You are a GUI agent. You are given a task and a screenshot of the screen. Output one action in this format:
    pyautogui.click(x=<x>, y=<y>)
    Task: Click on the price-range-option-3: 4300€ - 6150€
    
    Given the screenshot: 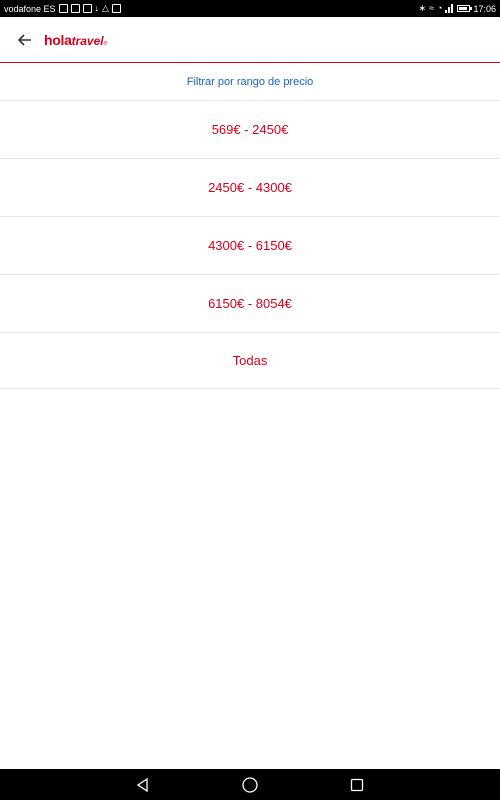 What is the action you would take?
    pyautogui.click(x=250, y=246)
    